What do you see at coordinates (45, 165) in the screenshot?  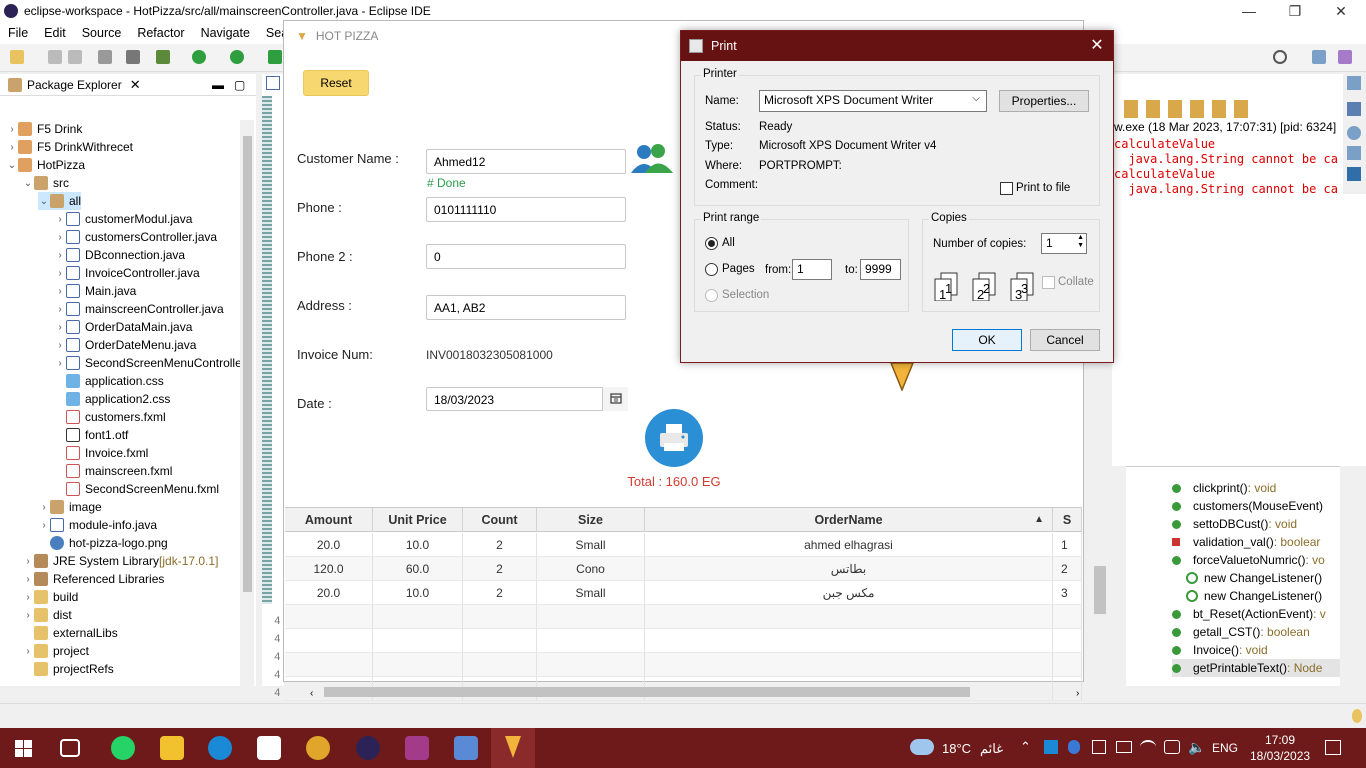 I see `tree-item: ⌄ HotPizza` at bounding box center [45, 165].